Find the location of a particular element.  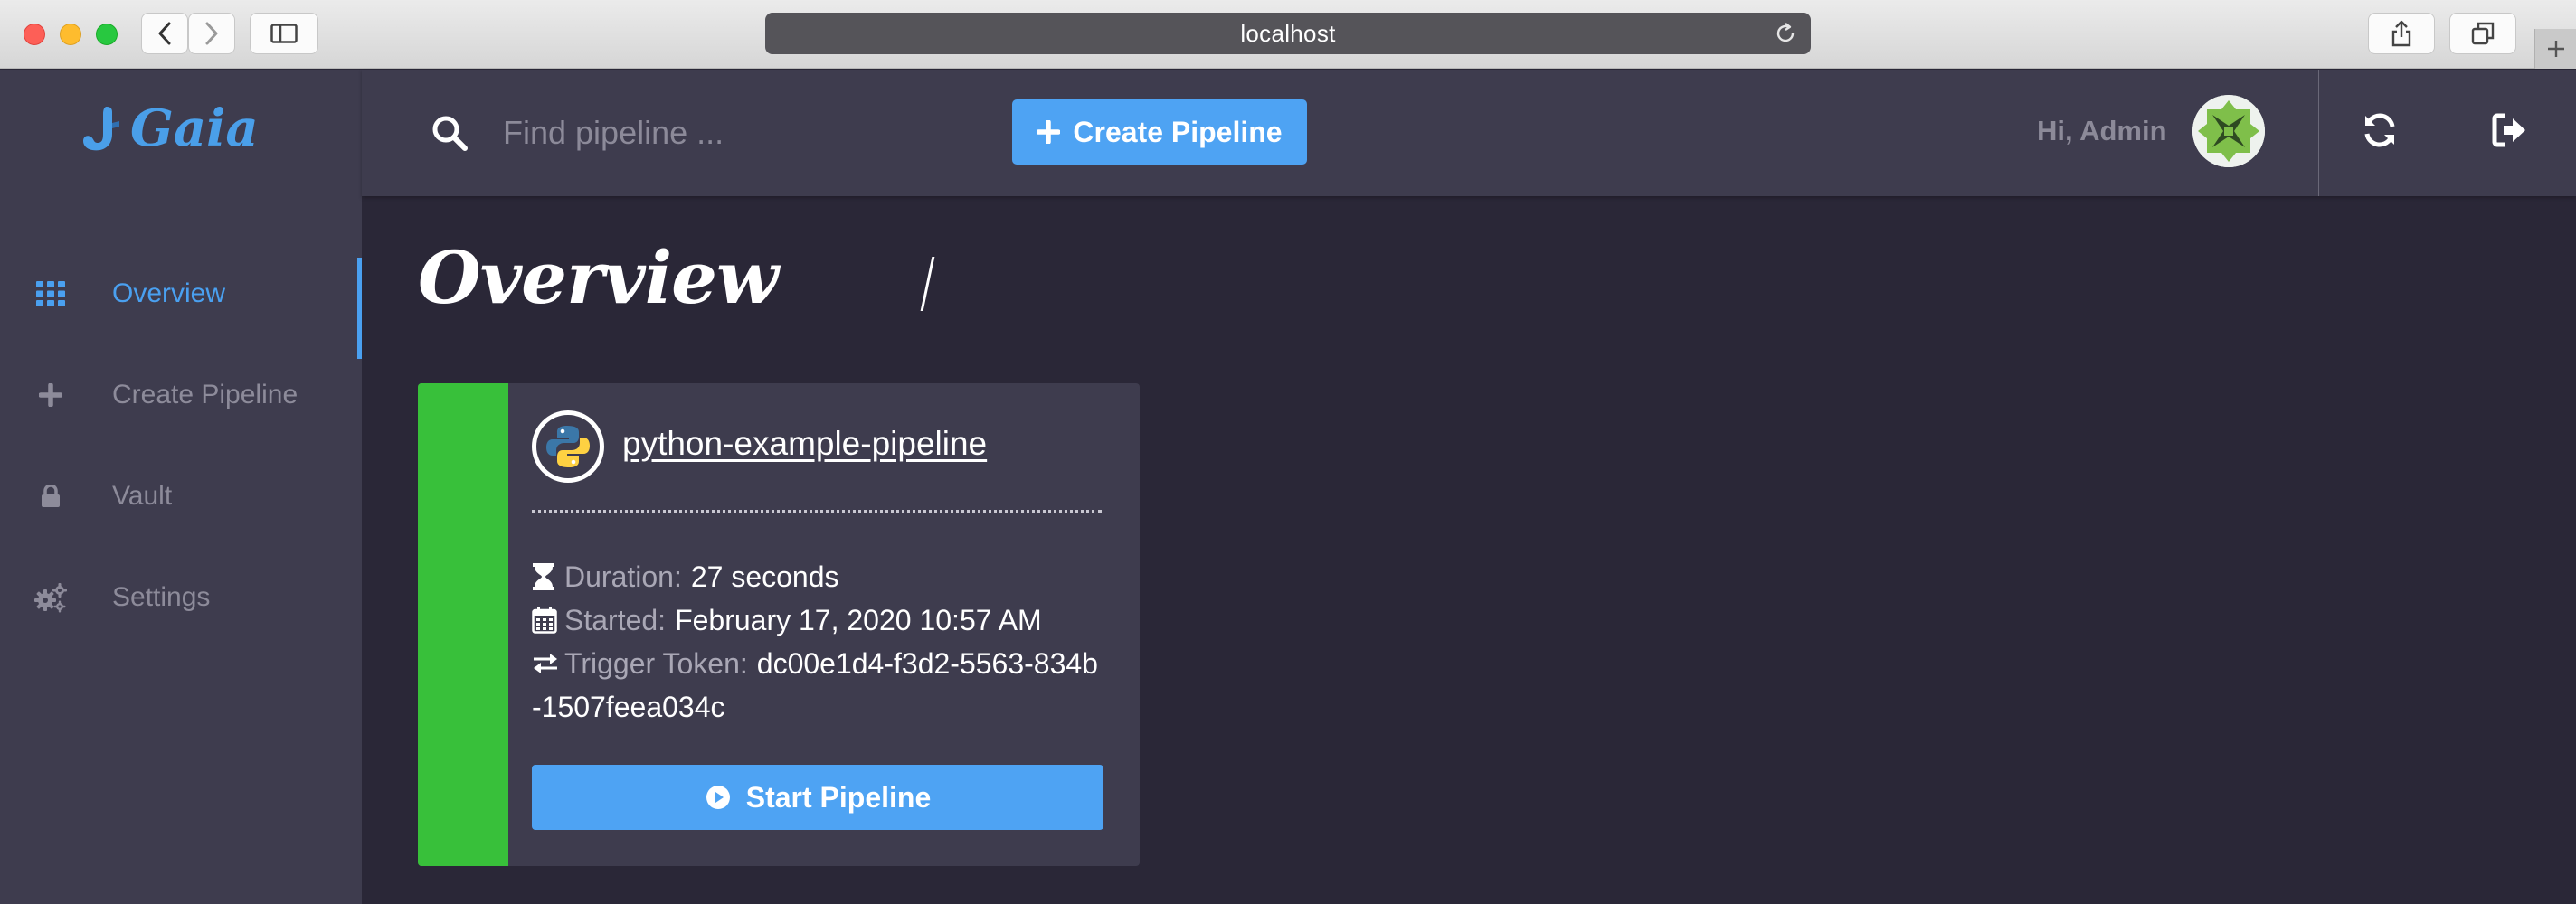

start-pipeline-button: Start Pipeline is located at coordinates (817, 797).